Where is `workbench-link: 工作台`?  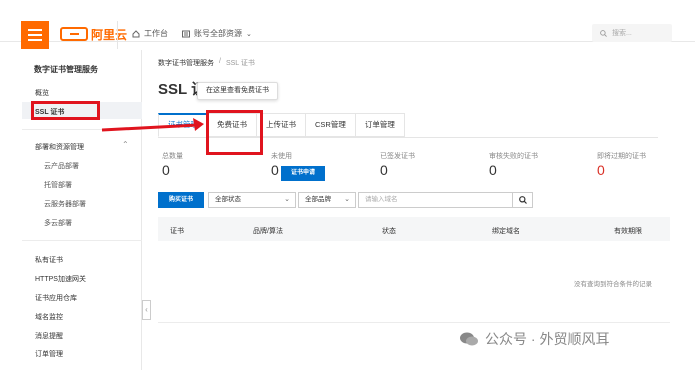
workbench-link: 工作台 is located at coordinates (150, 33).